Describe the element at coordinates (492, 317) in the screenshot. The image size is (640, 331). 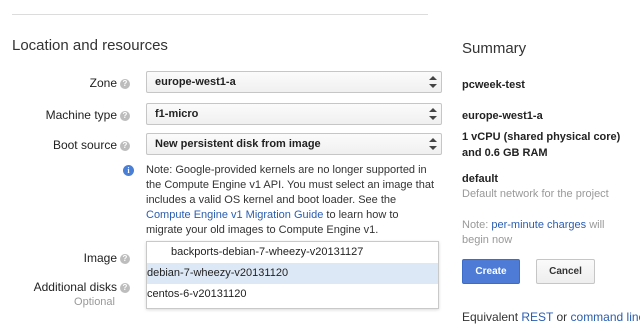
I see `equivalent-prefix: Equivalent` at that location.